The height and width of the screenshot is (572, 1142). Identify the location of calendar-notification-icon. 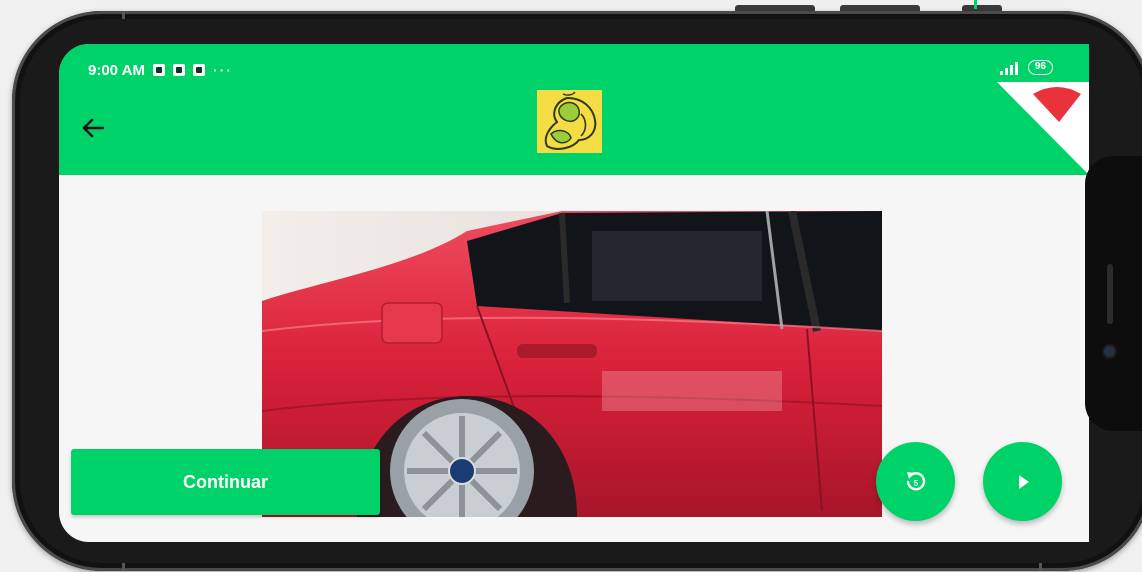
(178, 70).